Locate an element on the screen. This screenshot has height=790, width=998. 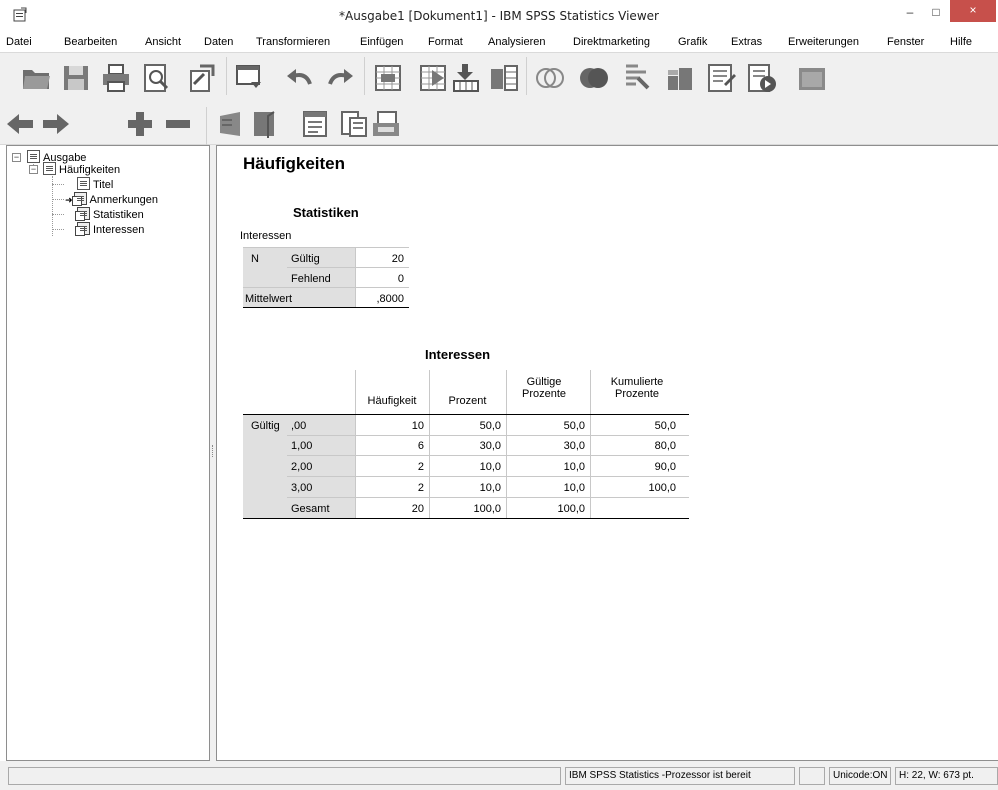
outline-node-haeufigkeiten: Häufigkeiten is located at coordinates (81, 169).